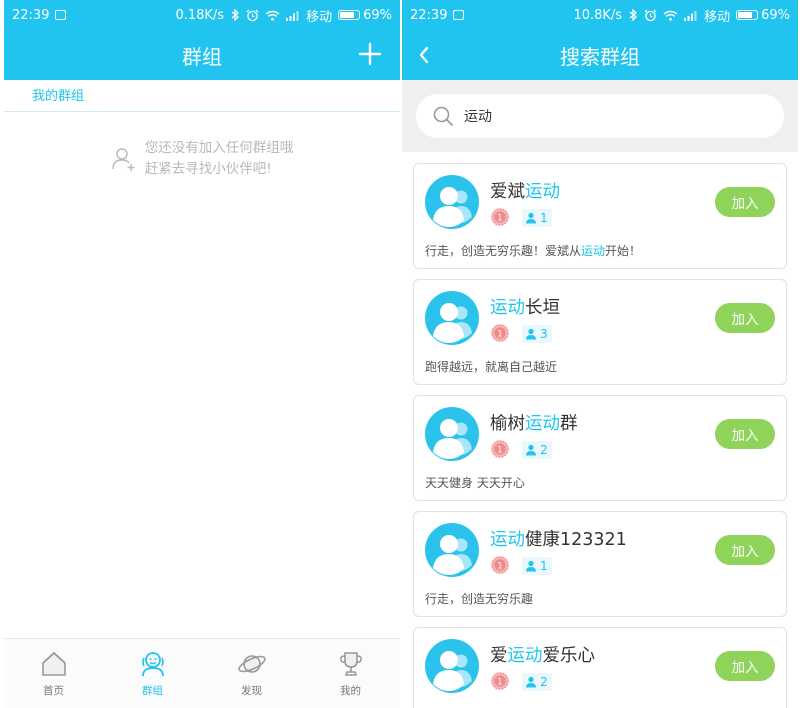  I want to click on network-speed: 10.8K/s, so click(598, 15).